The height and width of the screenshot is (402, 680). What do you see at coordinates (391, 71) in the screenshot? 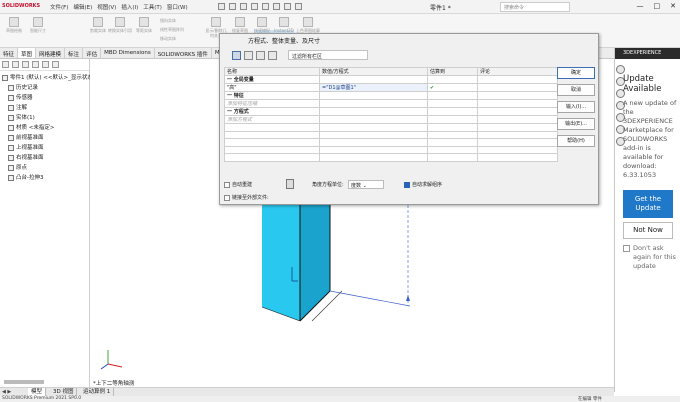
I see `table-header-row: 名称 数值/方程式 估算到 评论` at bounding box center [391, 71].